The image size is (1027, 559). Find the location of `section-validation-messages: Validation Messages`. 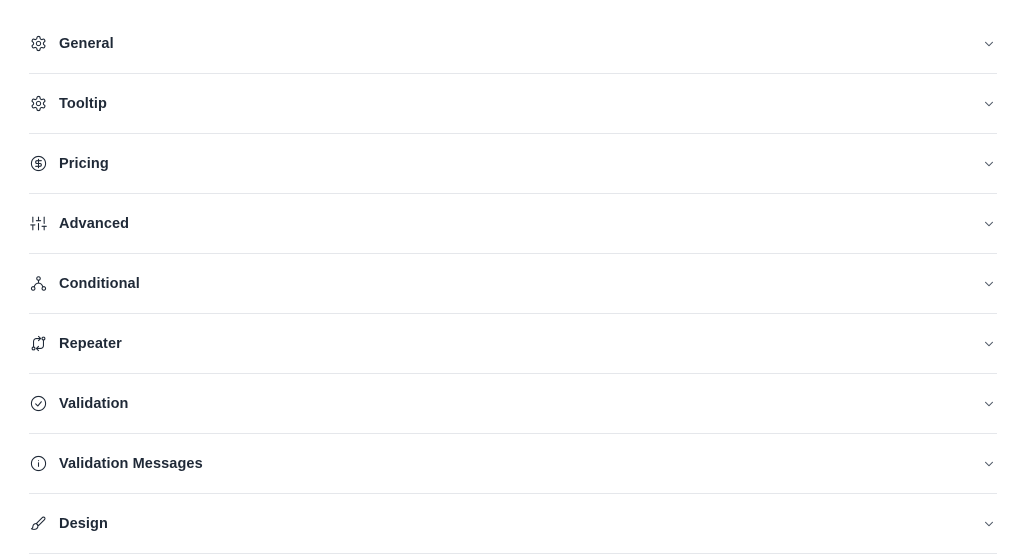

section-validation-messages: Validation Messages is located at coordinates (513, 464).